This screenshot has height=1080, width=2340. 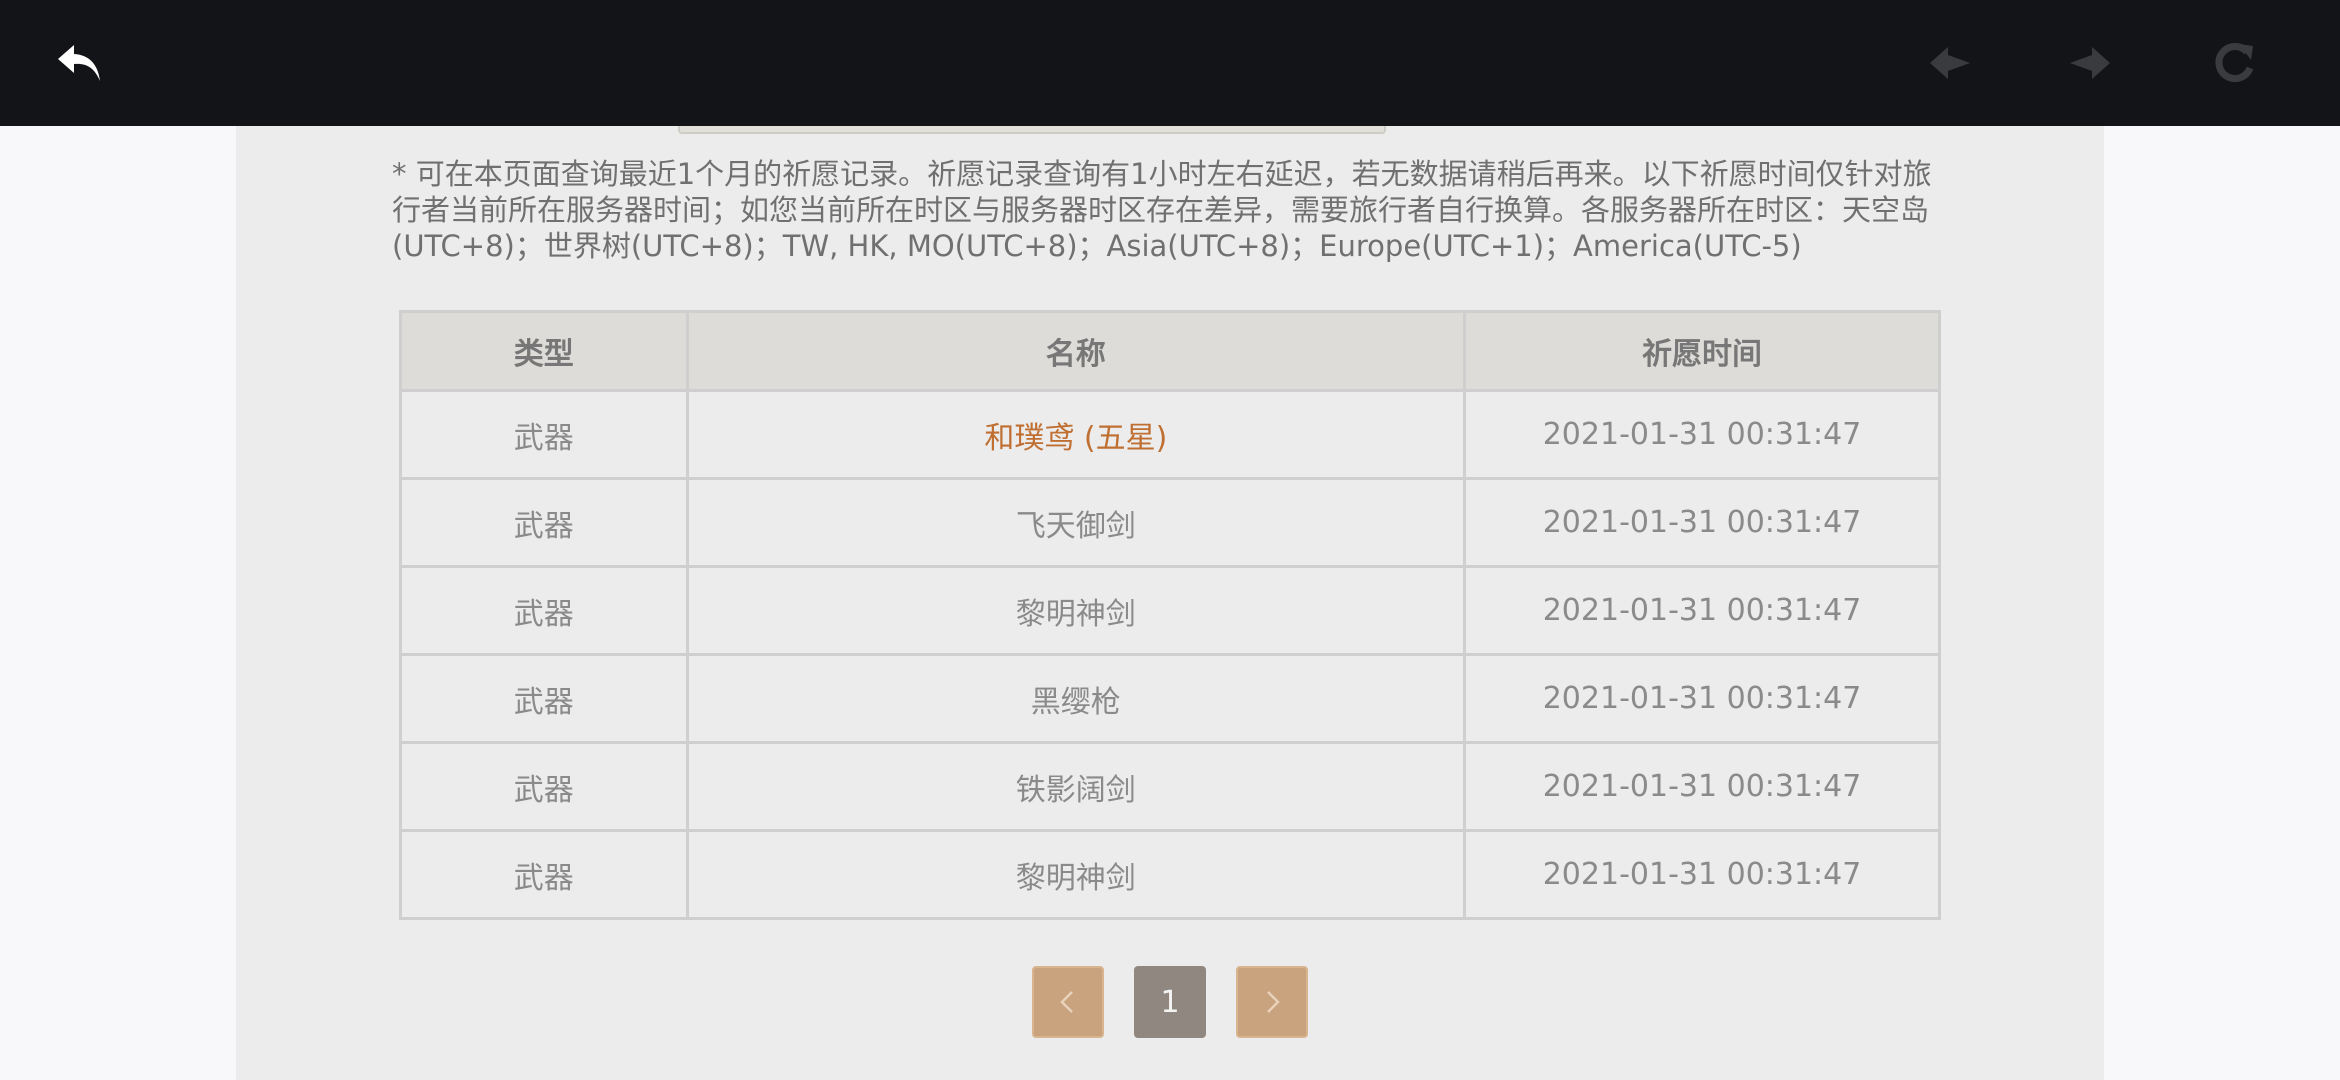 I want to click on pagination: 1, so click(x=1170, y=1002).